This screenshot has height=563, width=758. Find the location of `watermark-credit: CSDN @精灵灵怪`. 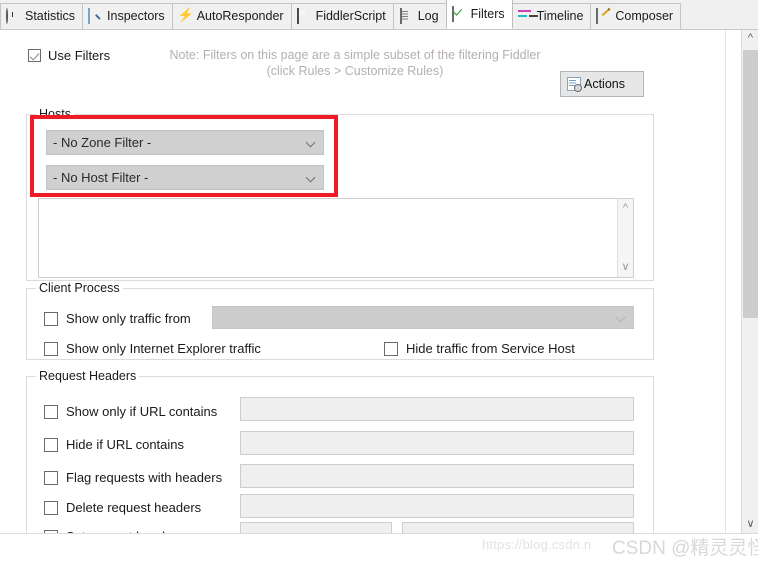

watermark-credit: CSDN @精灵灵怪 is located at coordinates (685, 548).